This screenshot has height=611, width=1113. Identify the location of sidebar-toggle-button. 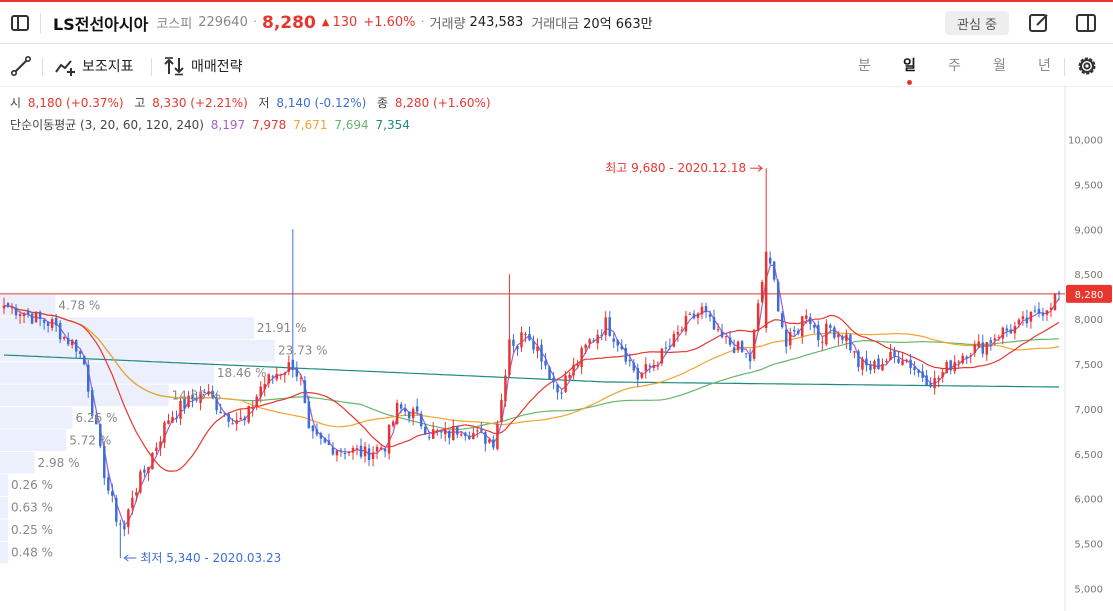
(20, 23).